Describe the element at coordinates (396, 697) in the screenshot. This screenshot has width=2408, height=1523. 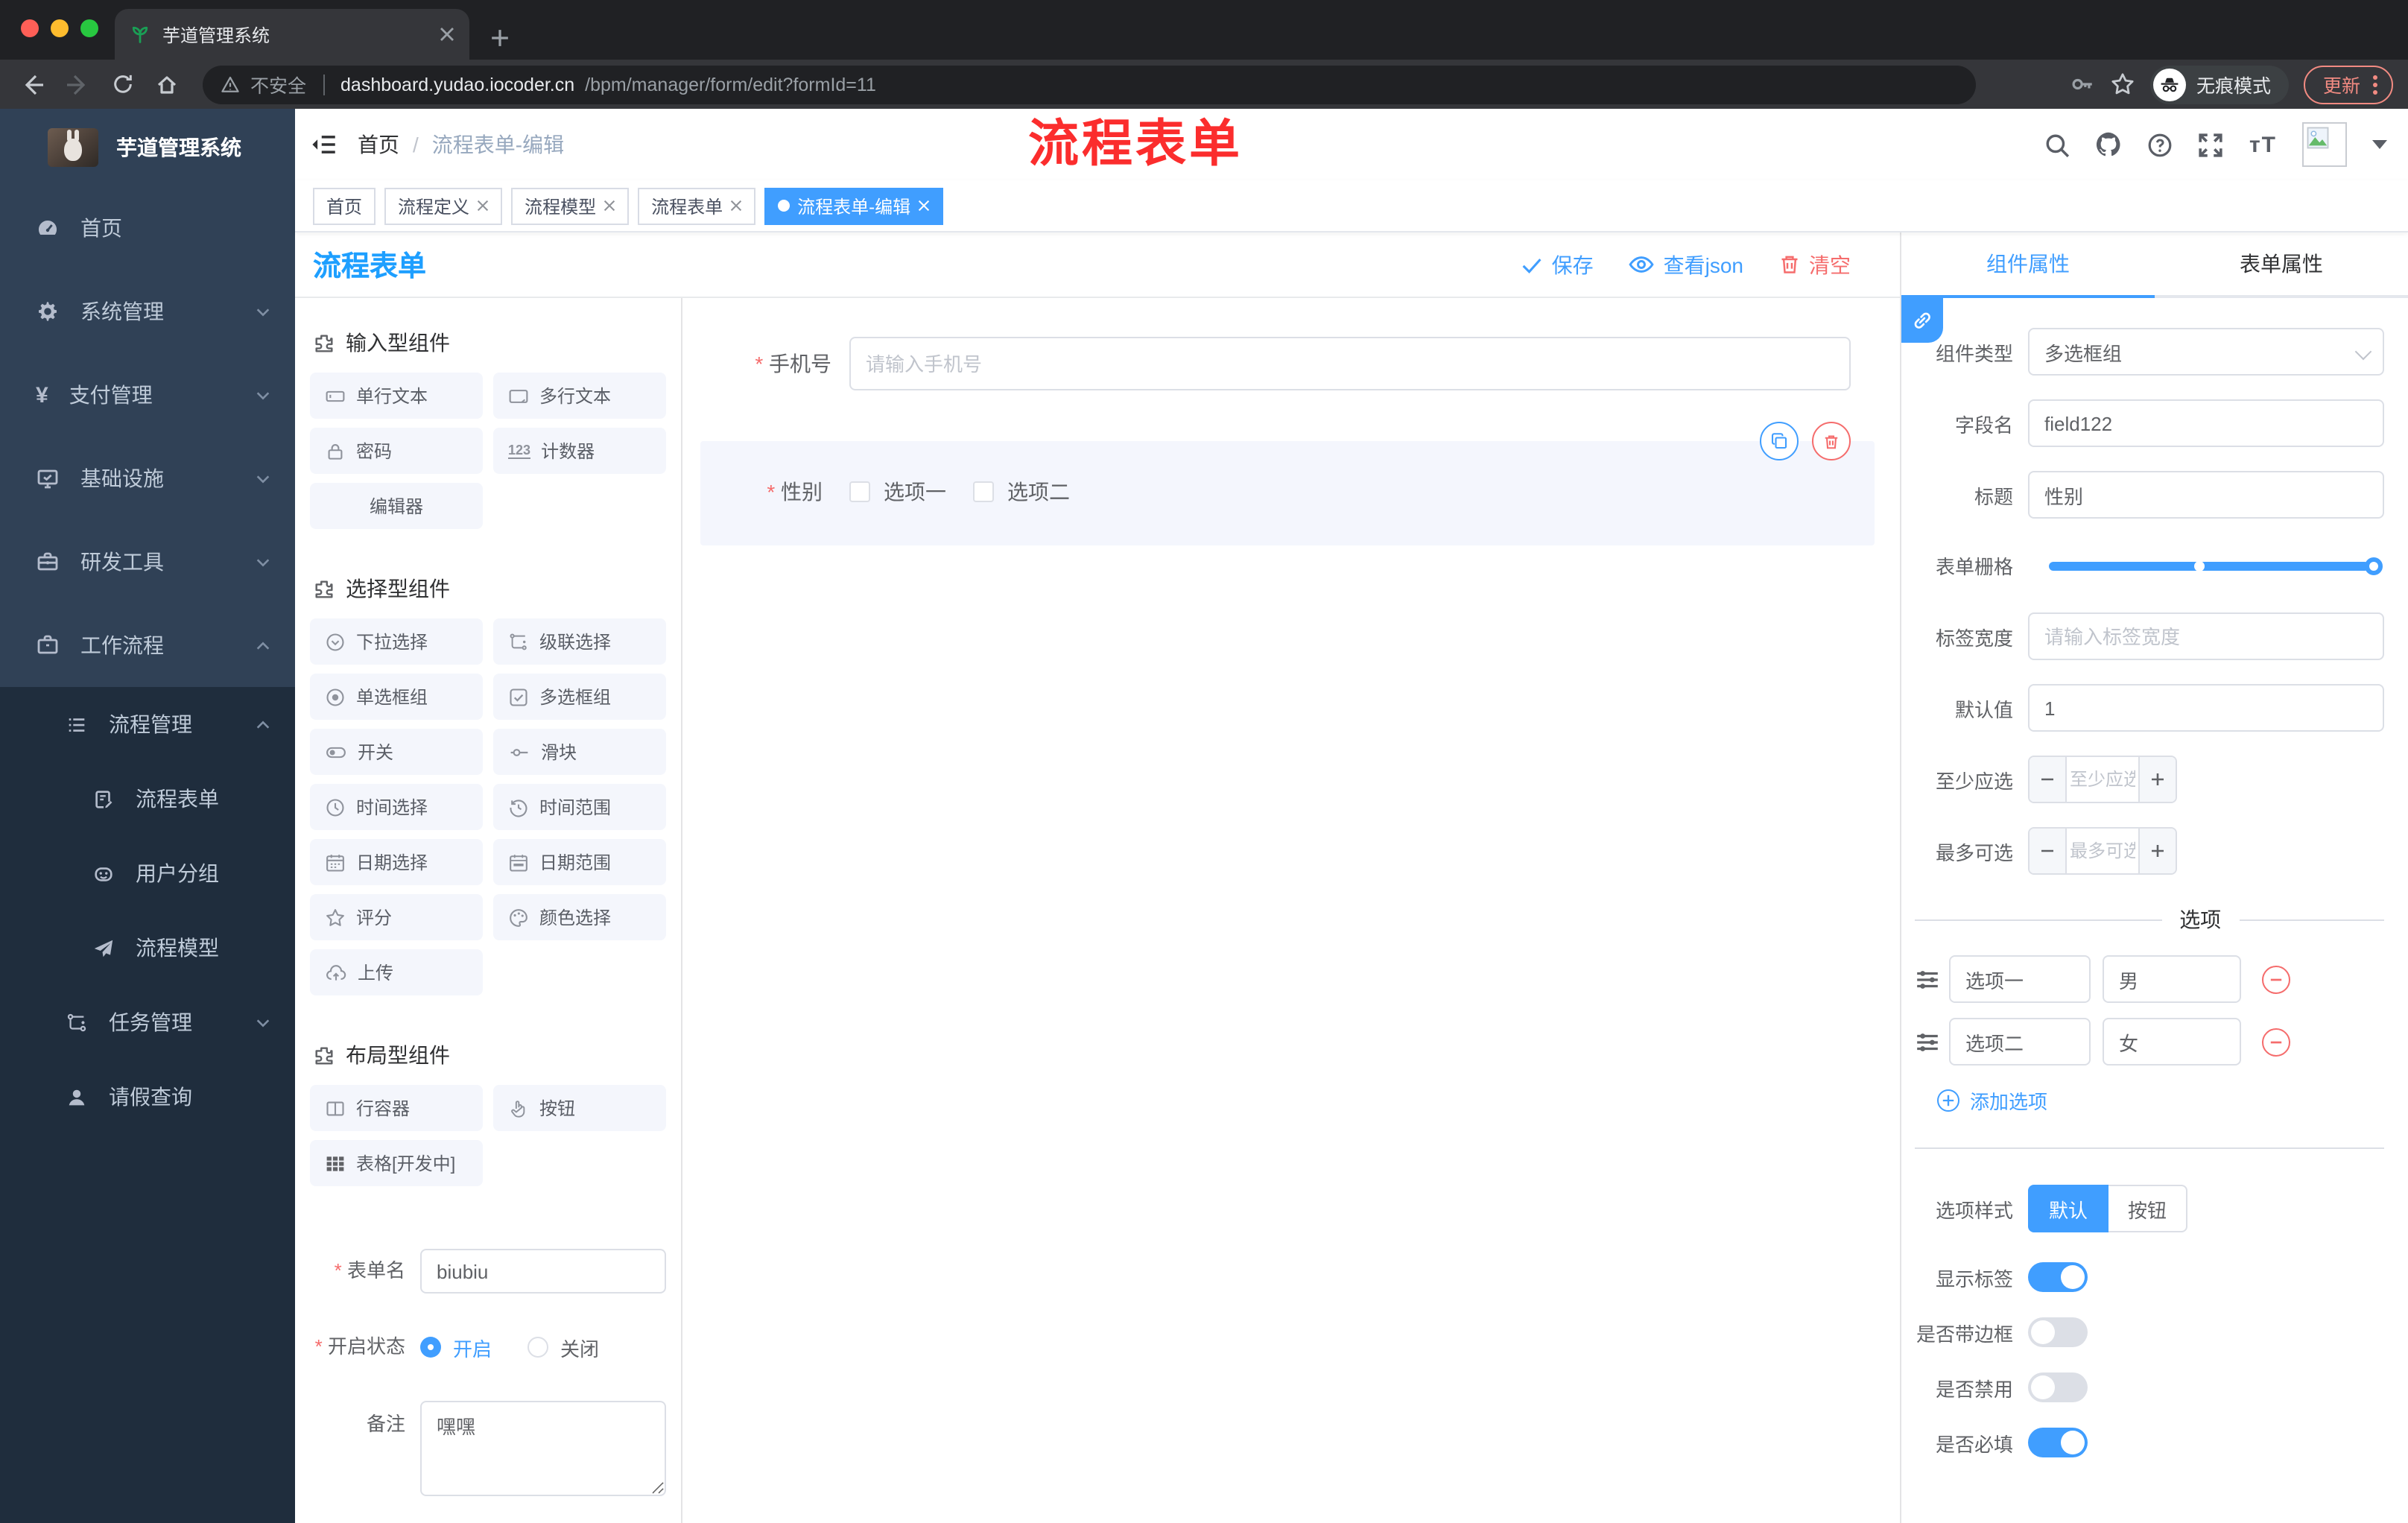
I see `palette-item-radio-group: 单选框组` at that location.